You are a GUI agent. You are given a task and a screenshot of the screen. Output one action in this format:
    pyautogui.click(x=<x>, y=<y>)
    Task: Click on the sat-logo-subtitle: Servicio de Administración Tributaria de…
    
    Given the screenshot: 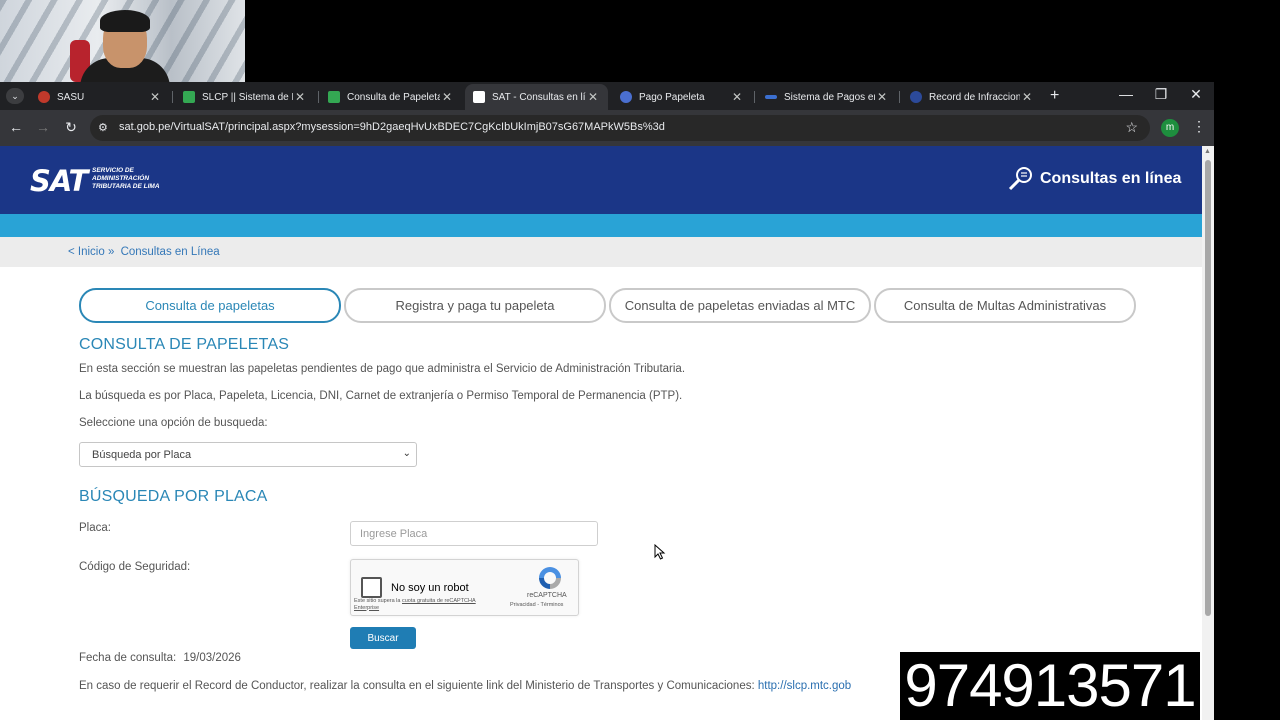 What is the action you would take?
    pyautogui.click(x=126, y=178)
    